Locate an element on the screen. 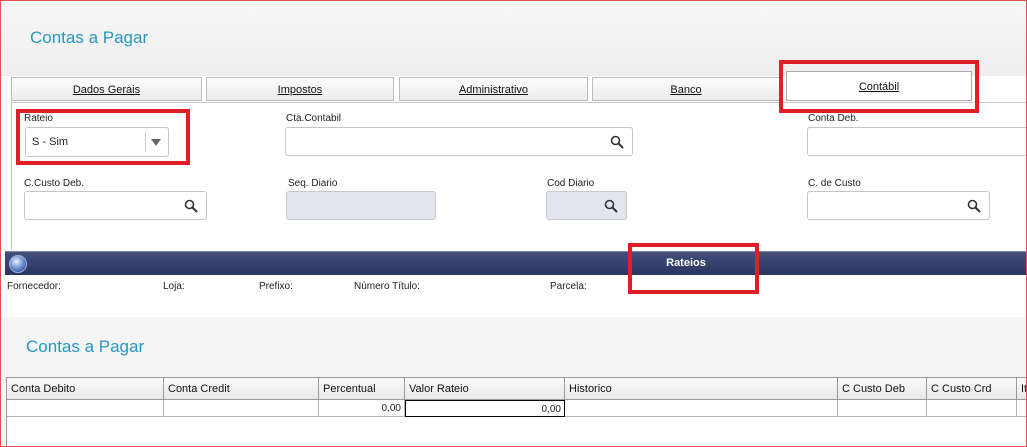 The image size is (1027, 447). tab-administrativo: Administrativo is located at coordinates (493, 89).